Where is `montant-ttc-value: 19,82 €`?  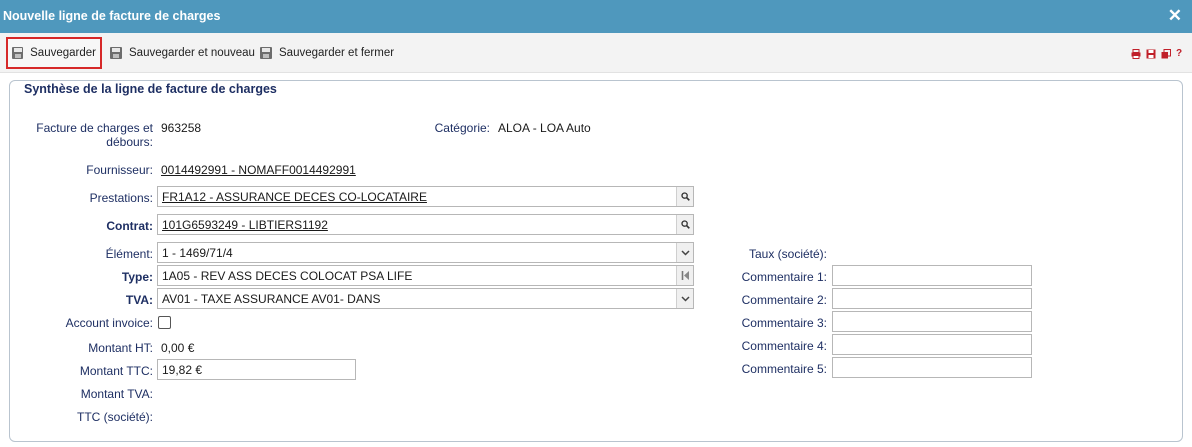
montant-ttc-value: 19,82 € is located at coordinates (182, 370).